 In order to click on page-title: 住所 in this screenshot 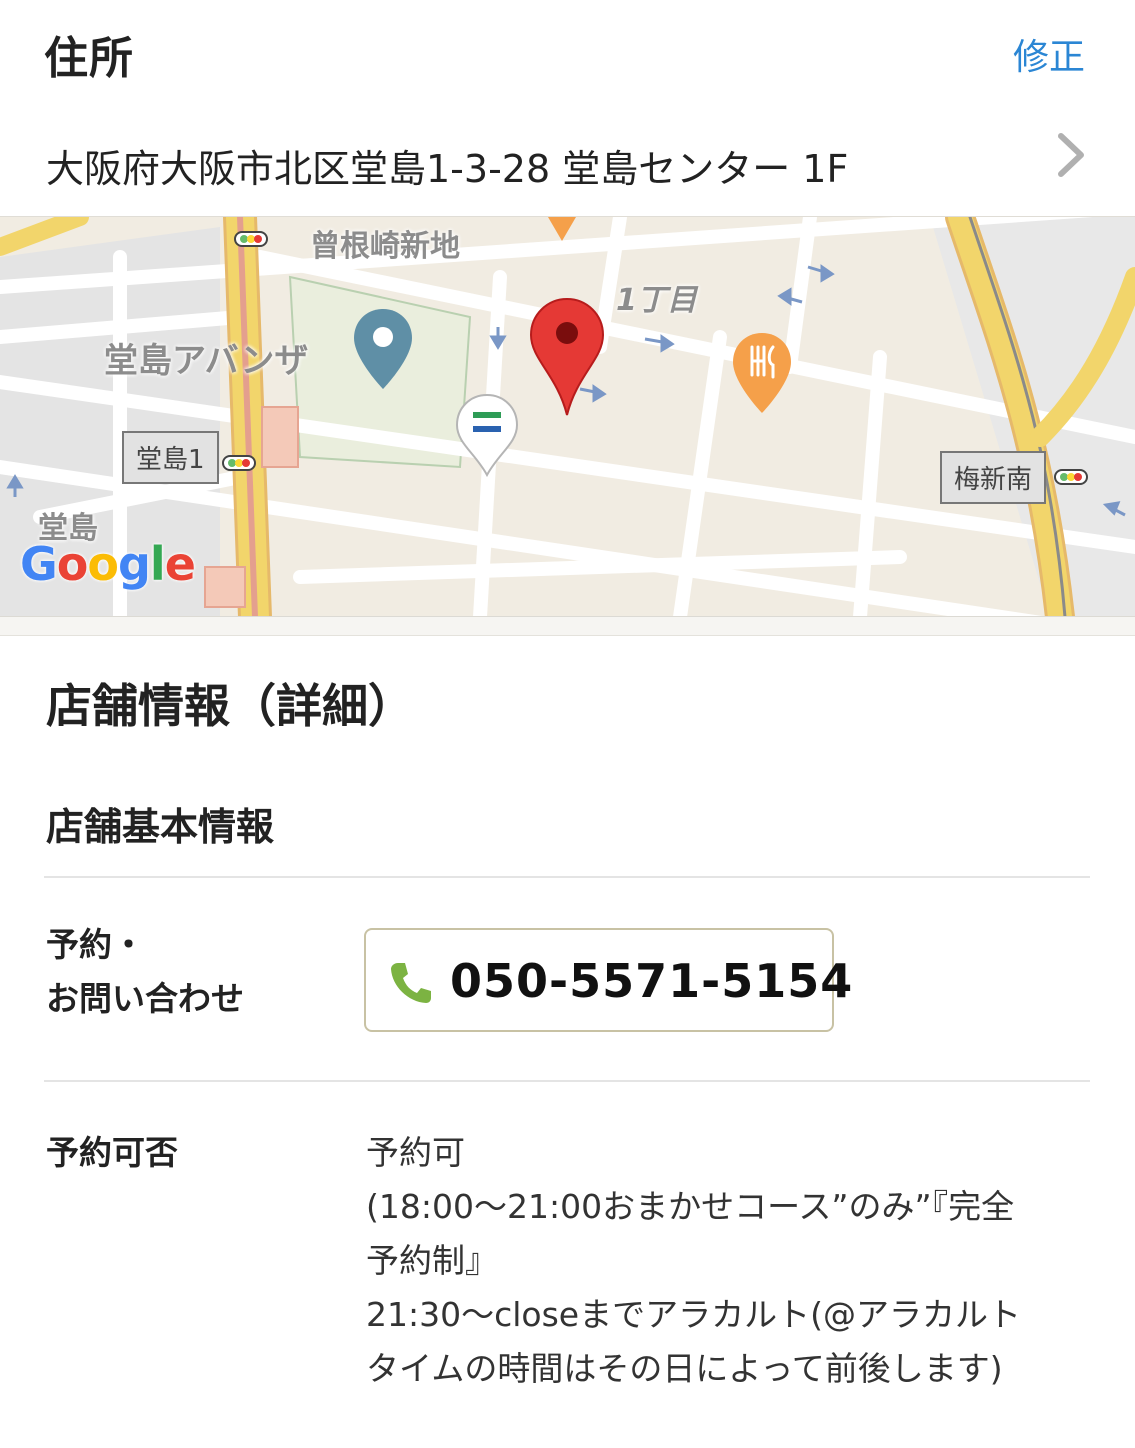, I will do `click(89, 58)`.